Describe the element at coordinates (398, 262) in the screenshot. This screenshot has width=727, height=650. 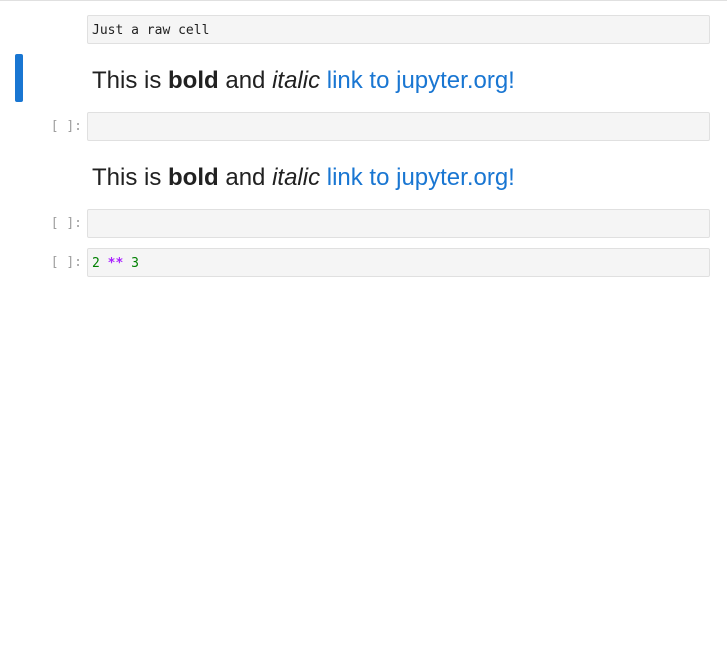
I see `code-cell-3-editor: 2 ** 3` at that location.